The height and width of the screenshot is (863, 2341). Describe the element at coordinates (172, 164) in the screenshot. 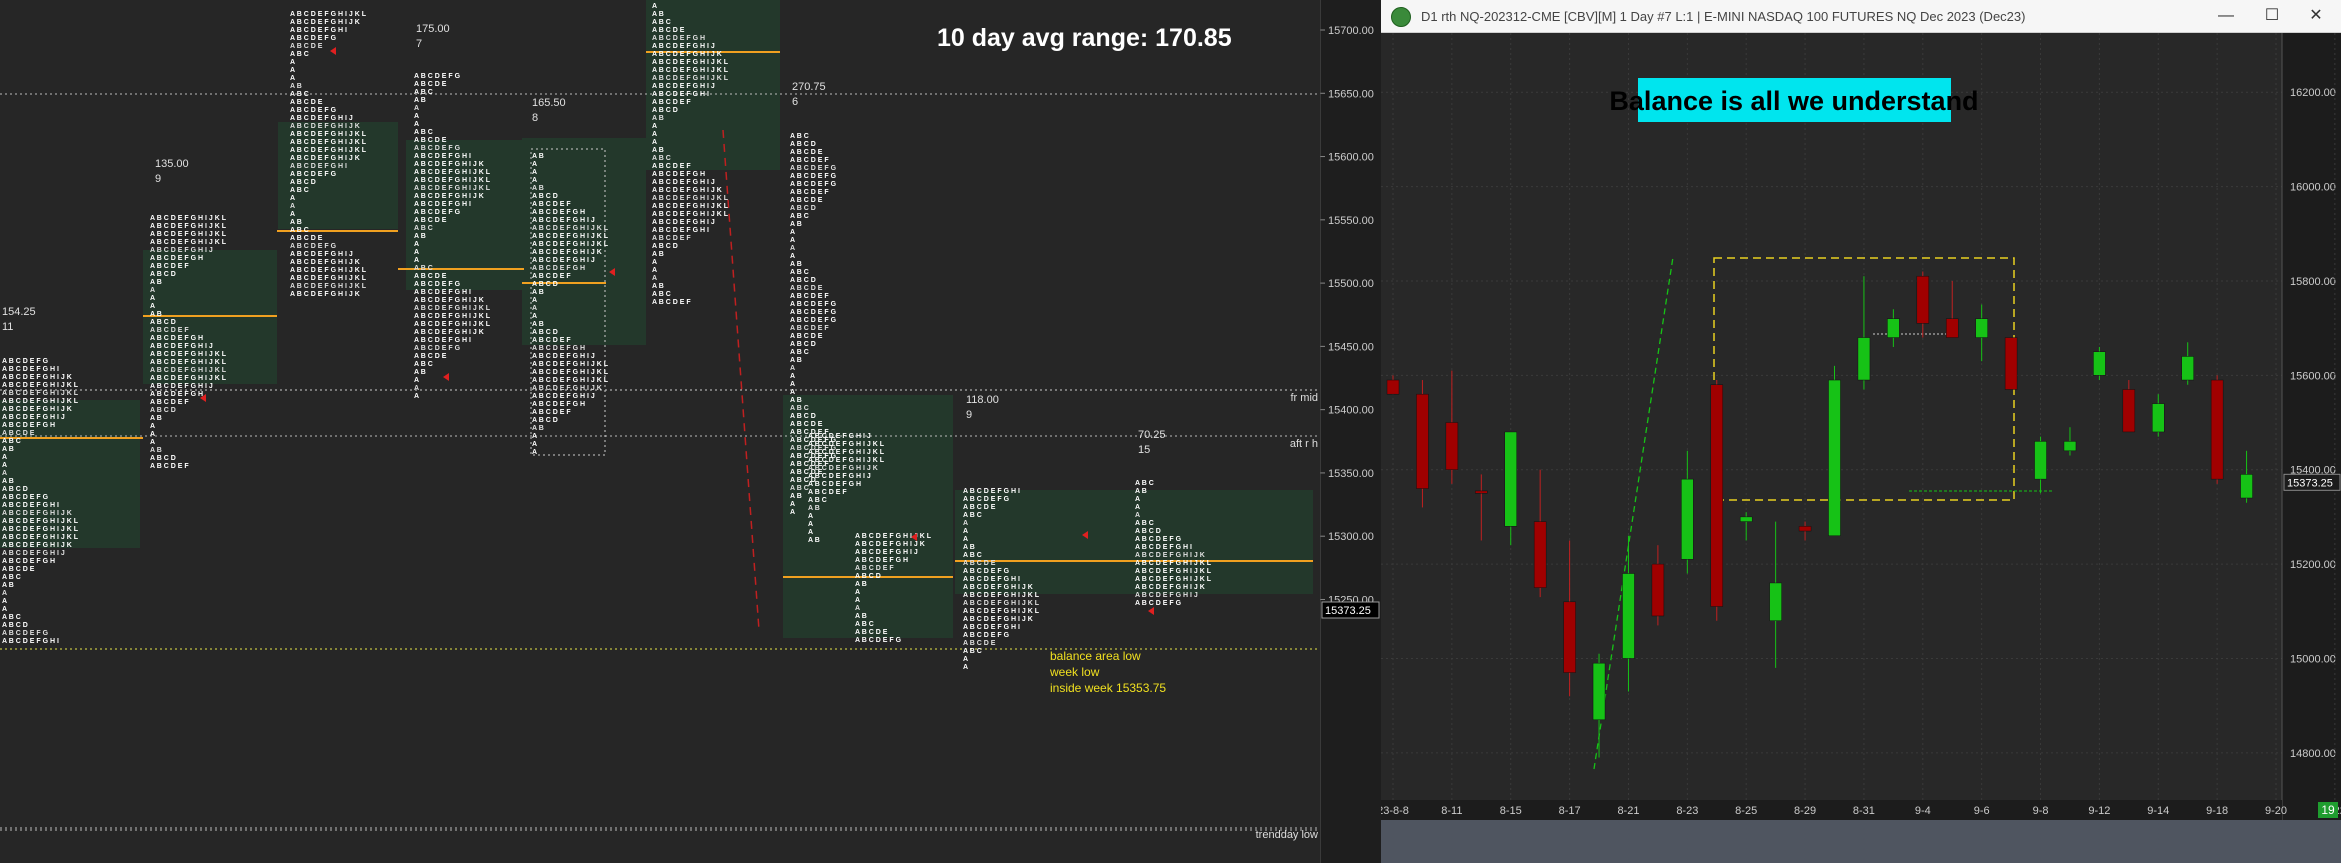

I see `profile-range-1: 135.00` at that location.